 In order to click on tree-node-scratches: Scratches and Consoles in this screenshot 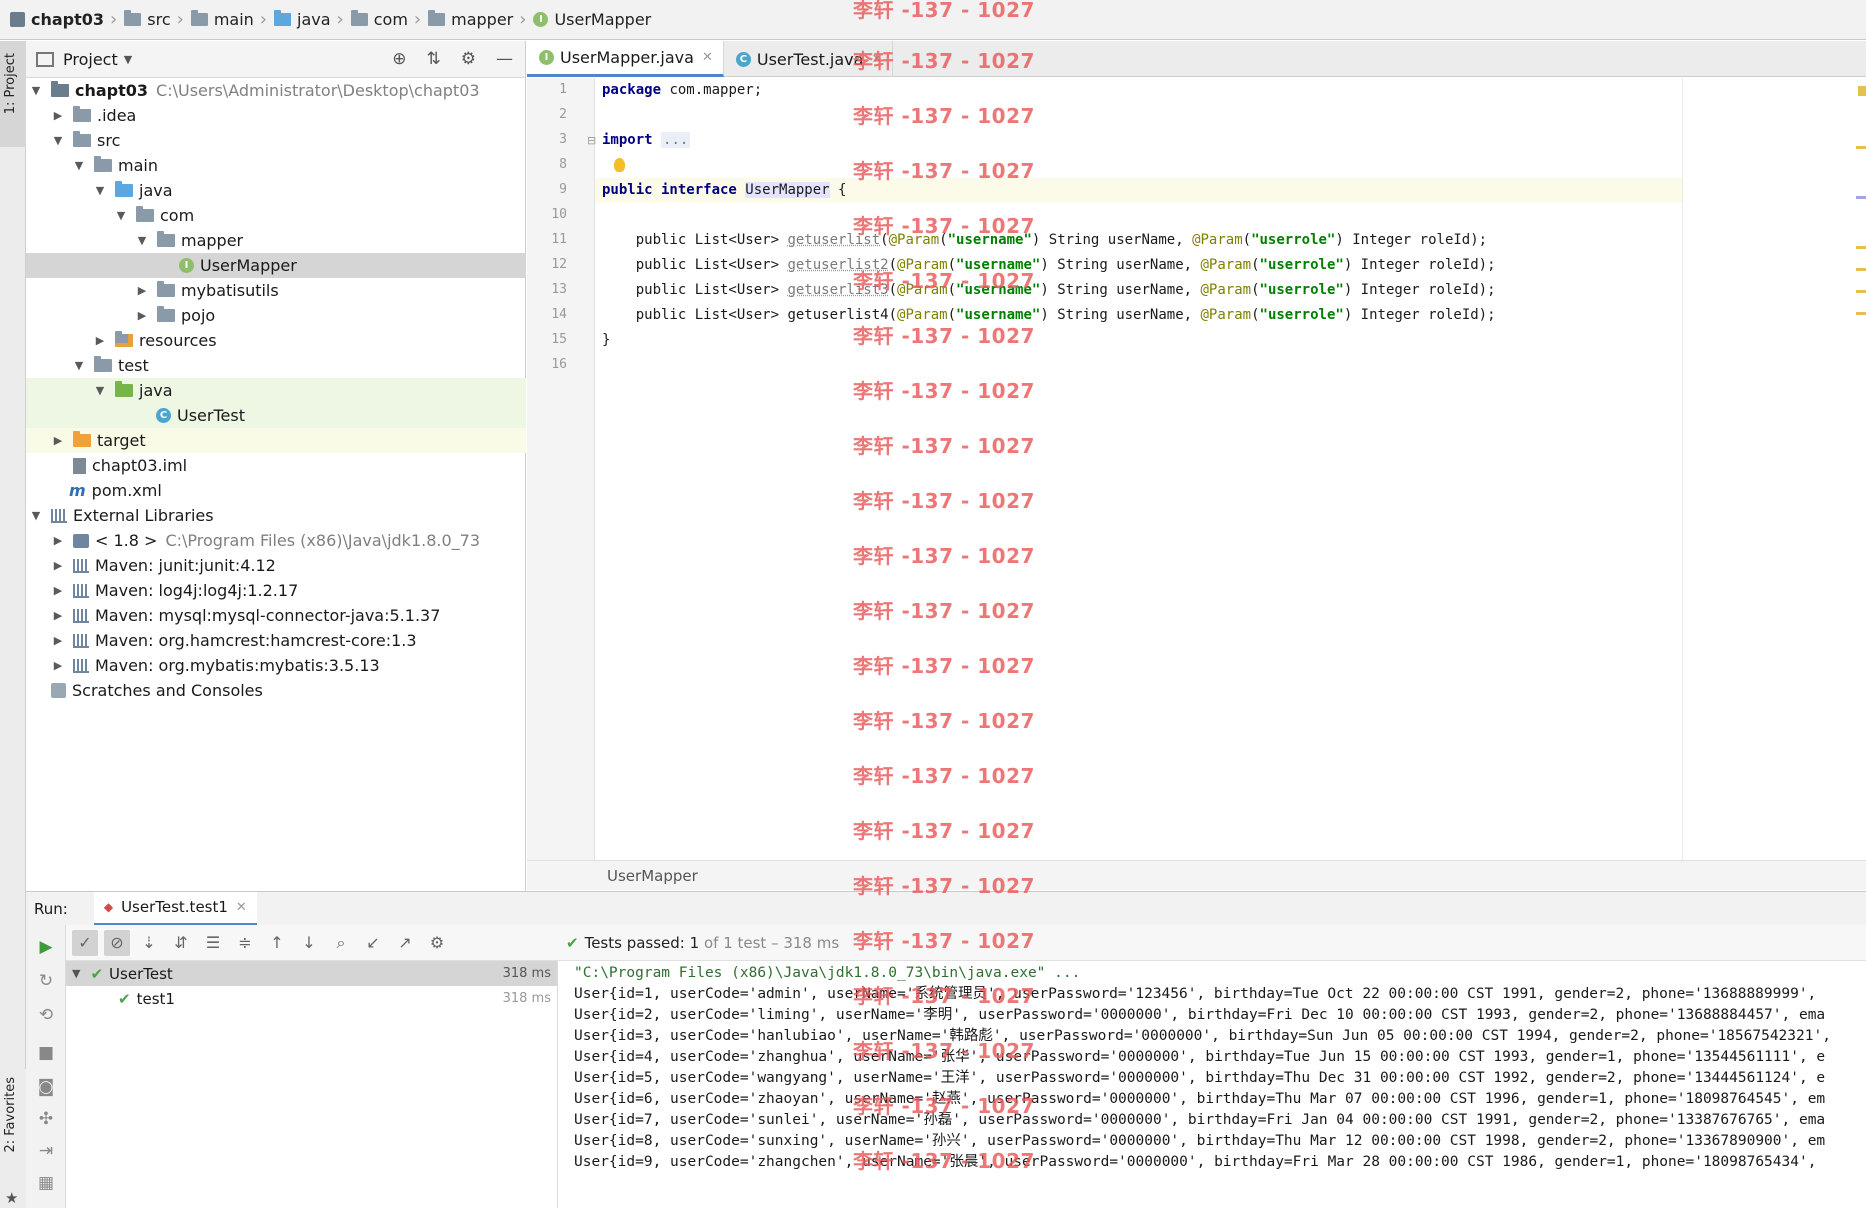, I will do `click(276, 690)`.